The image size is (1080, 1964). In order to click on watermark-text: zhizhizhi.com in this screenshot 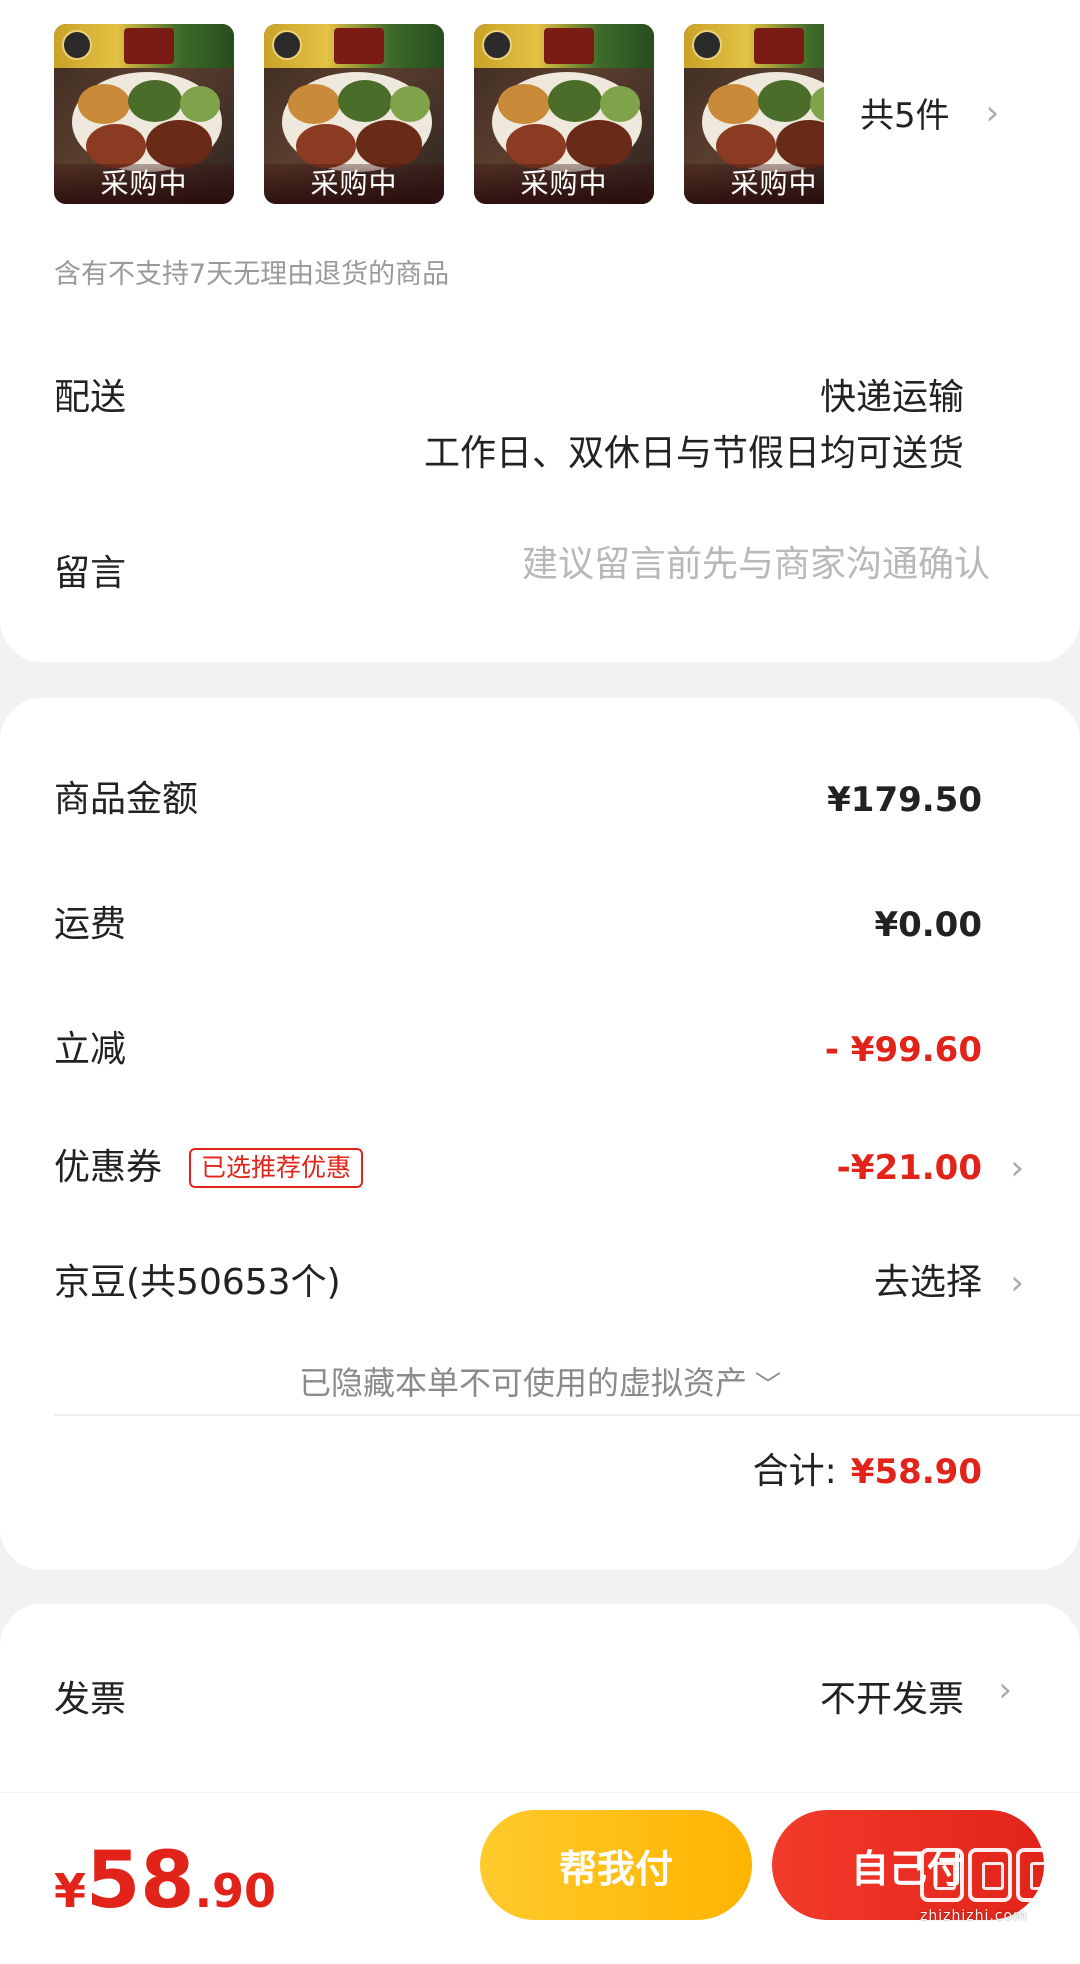, I will do `click(974, 1916)`.